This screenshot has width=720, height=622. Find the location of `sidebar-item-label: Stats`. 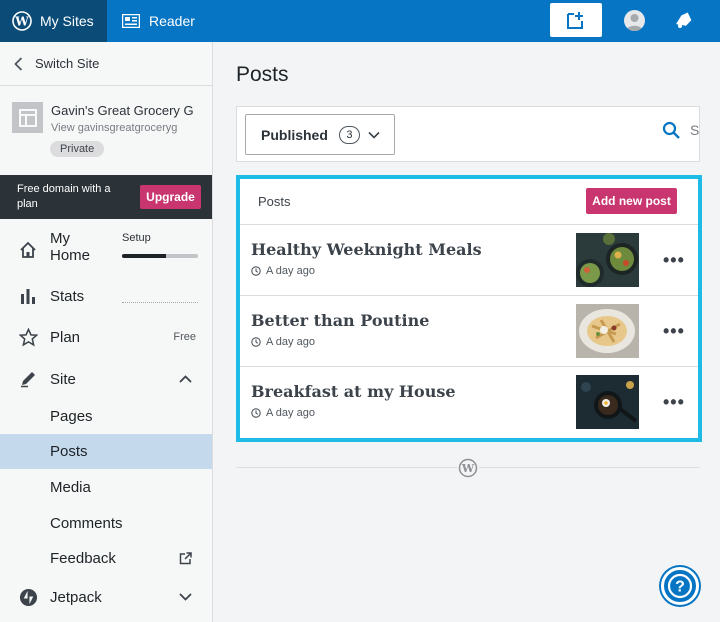

sidebar-item-label: Stats is located at coordinates (67, 296).